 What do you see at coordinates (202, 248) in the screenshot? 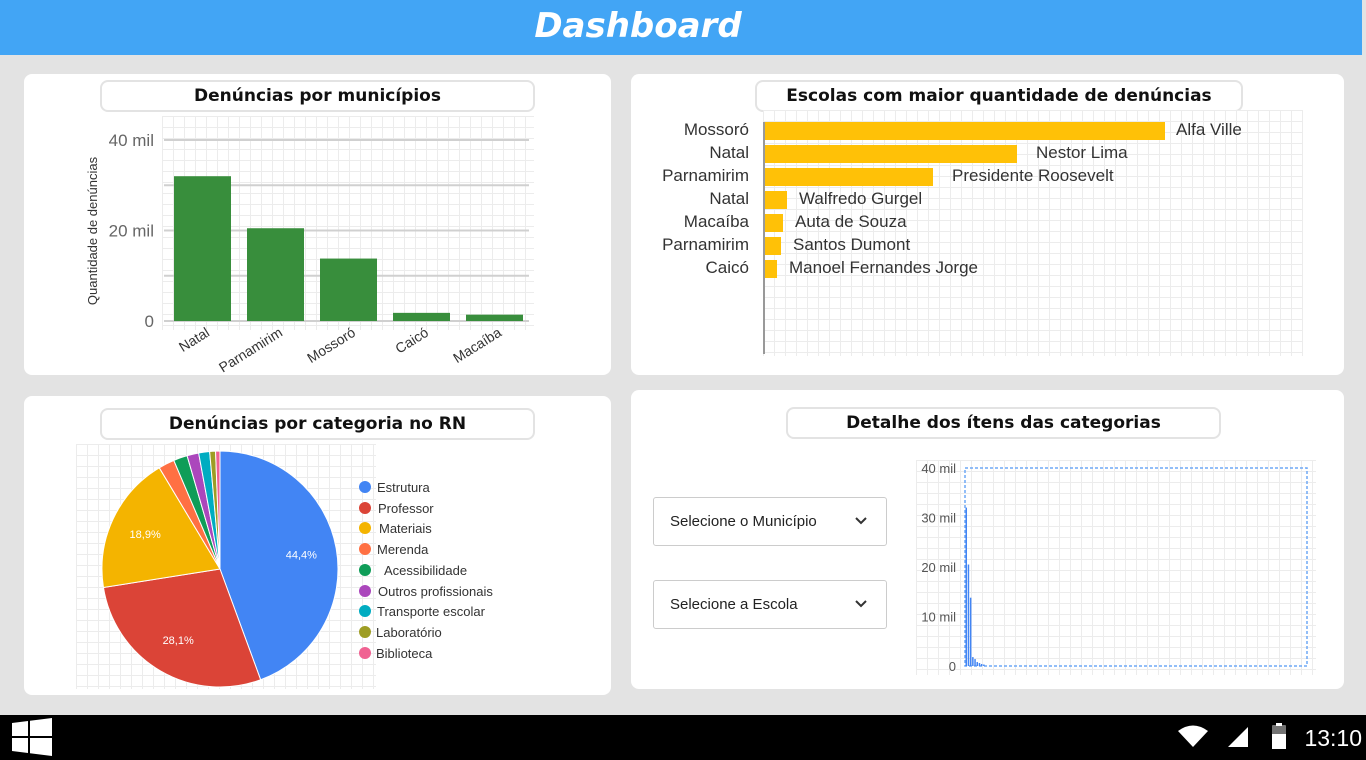
I see `bar-natal` at bounding box center [202, 248].